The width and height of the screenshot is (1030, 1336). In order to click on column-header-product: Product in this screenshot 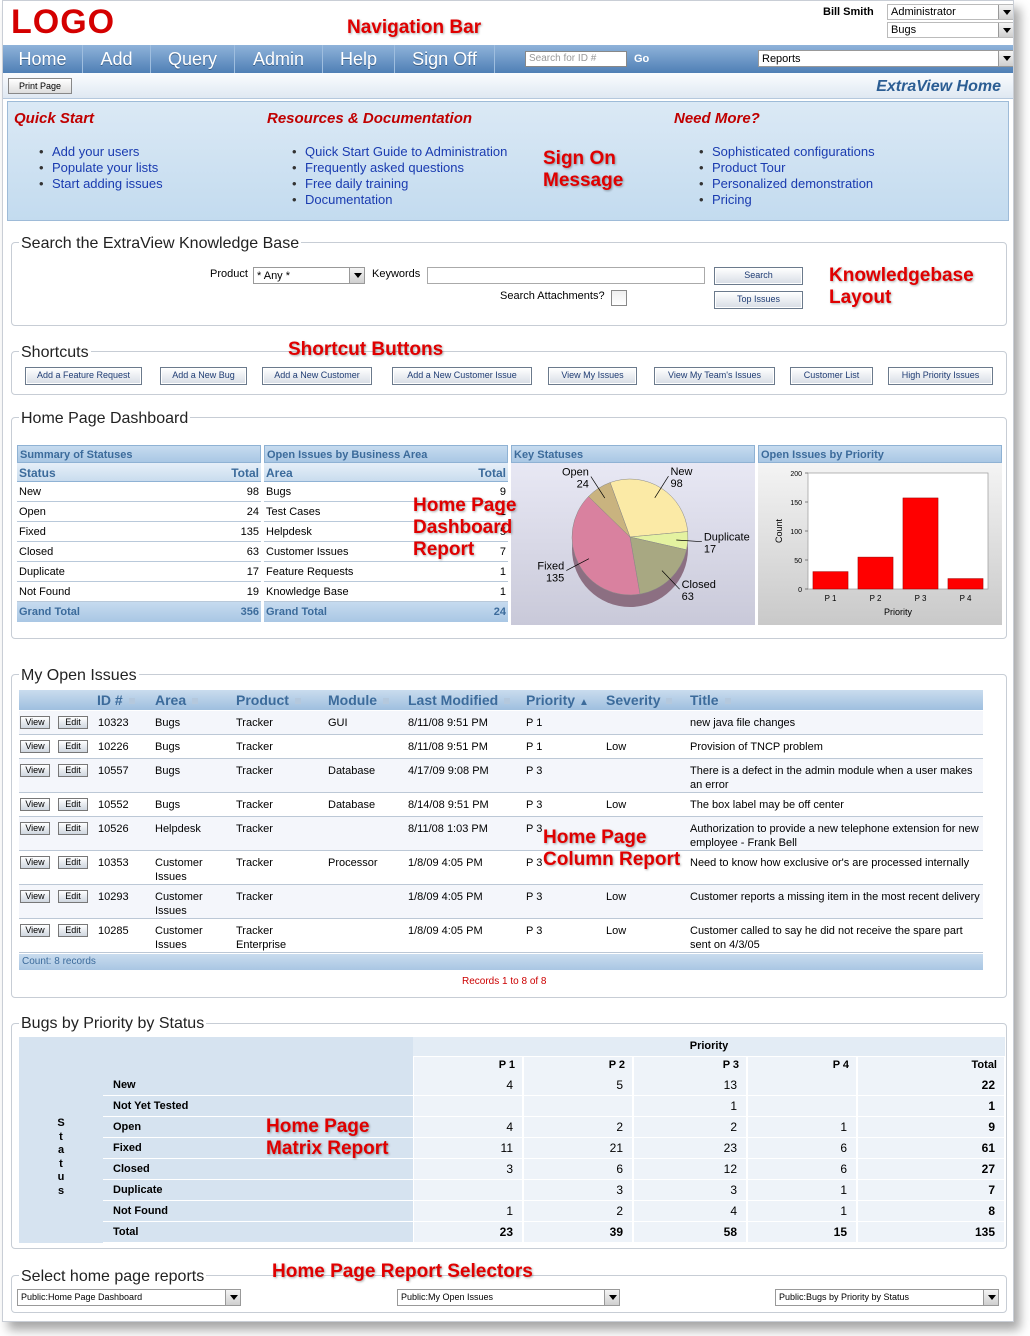, I will do `click(268, 700)`.